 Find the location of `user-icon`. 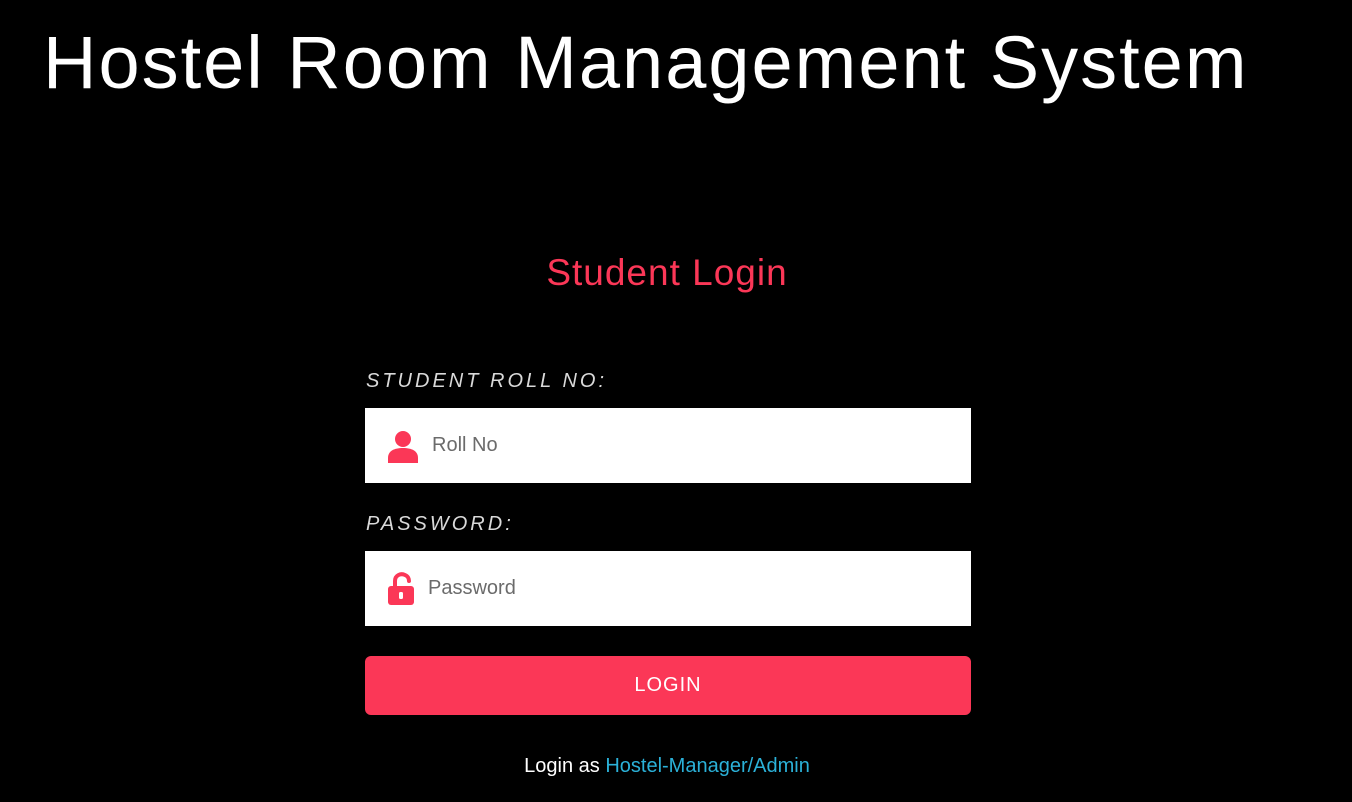

user-icon is located at coordinates (403, 447).